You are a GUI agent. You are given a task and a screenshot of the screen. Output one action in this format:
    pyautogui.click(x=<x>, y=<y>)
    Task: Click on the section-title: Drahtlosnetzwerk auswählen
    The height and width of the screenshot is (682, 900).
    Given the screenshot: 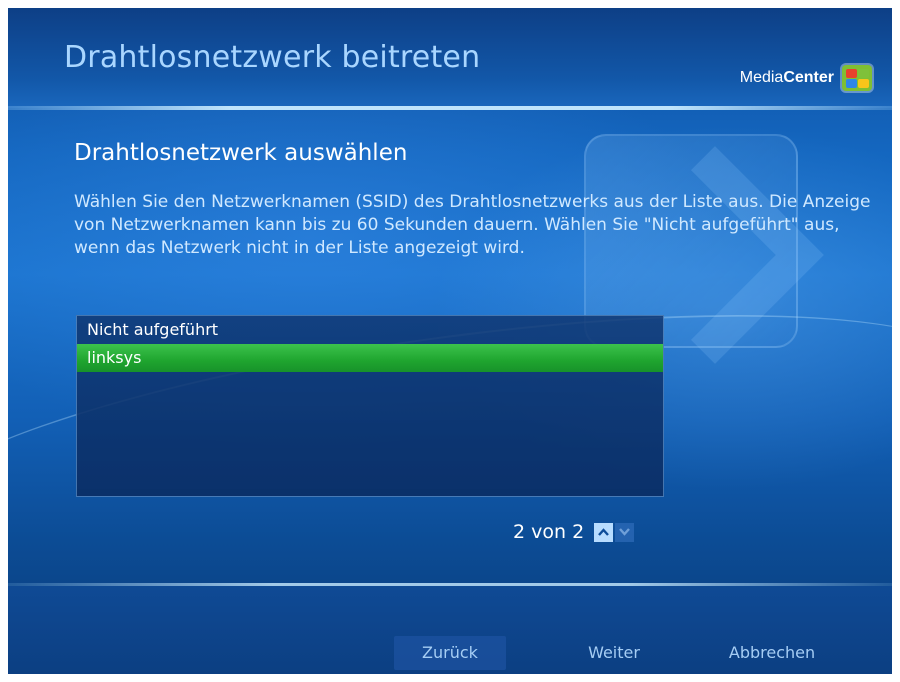 What is the action you would take?
    pyautogui.click(x=241, y=153)
    